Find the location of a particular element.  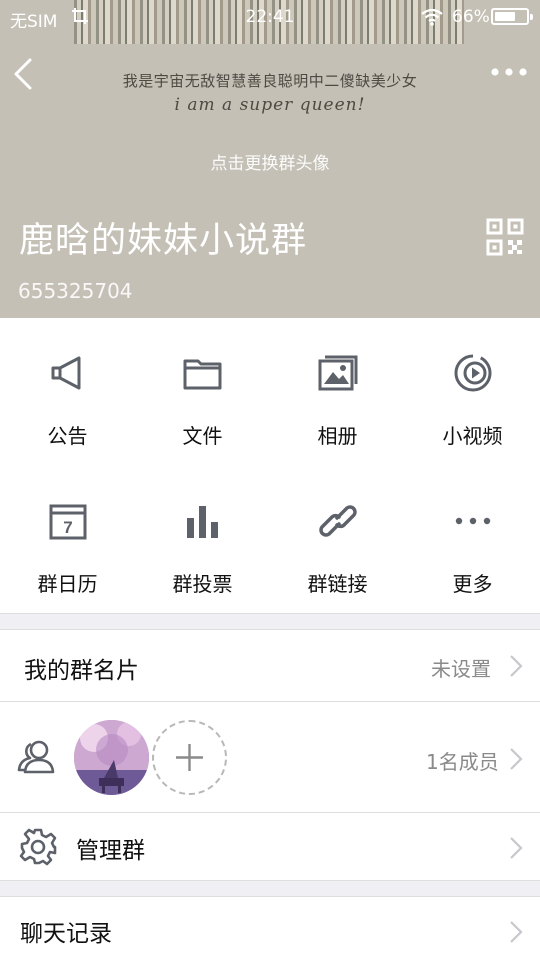

member-avatar is located at coordinates (111, 757).